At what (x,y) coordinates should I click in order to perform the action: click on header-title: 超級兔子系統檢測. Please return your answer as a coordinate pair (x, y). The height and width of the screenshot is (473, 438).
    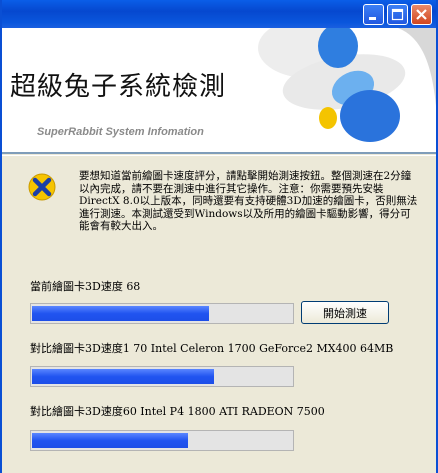
    Looking at the image, I should click on (118, 87).